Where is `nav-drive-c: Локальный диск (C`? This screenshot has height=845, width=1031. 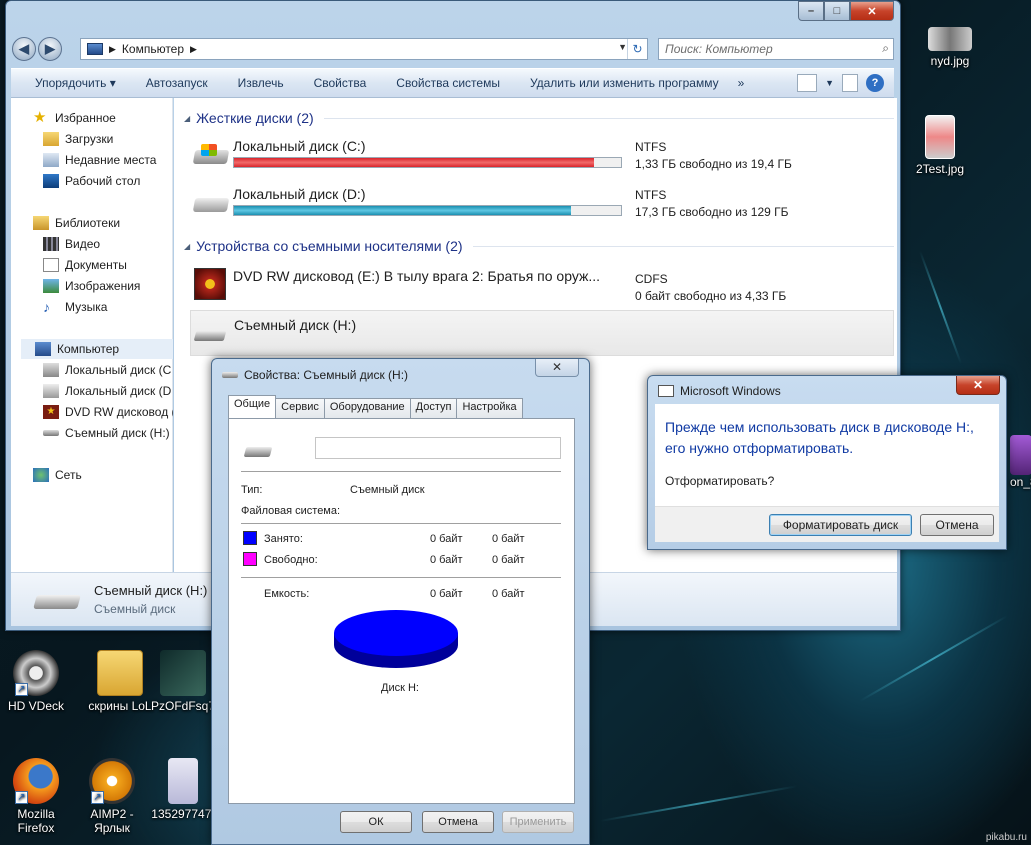
nav-drive-c: Локальный диск (C is located at coordinates (108, 370).